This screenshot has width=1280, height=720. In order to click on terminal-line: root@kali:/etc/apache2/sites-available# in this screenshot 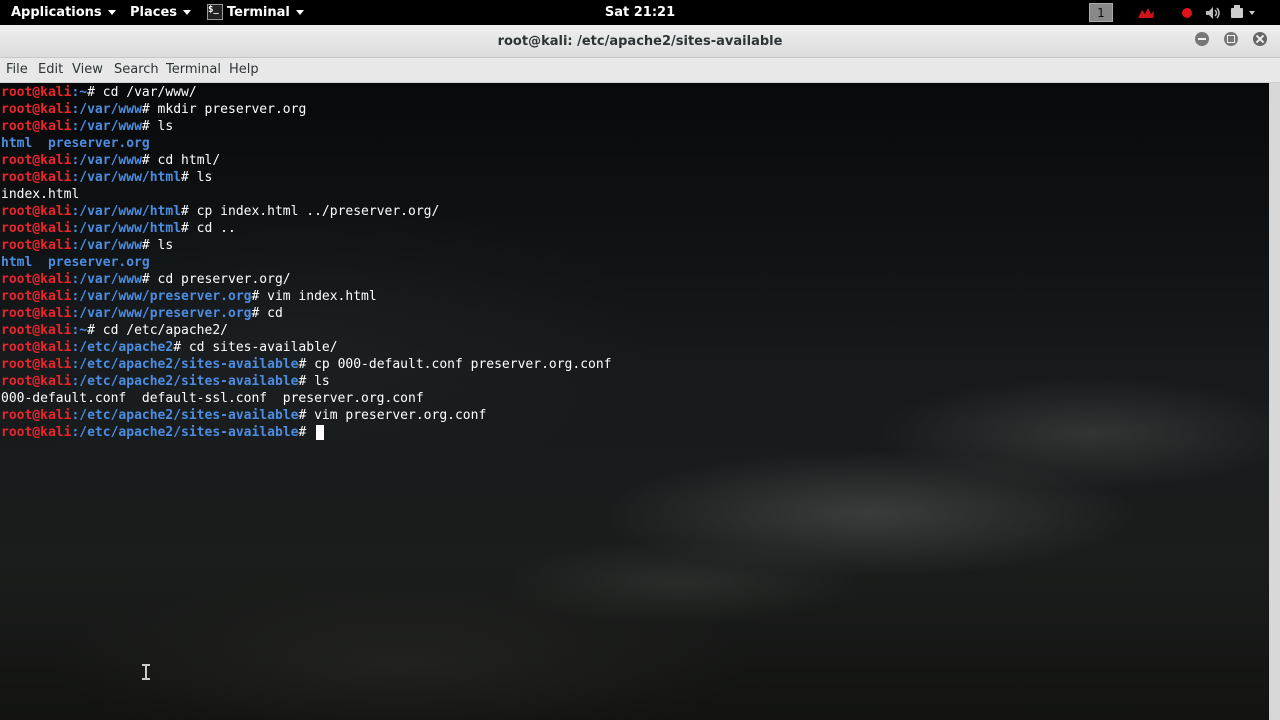, I will do `click(306, 432)`.